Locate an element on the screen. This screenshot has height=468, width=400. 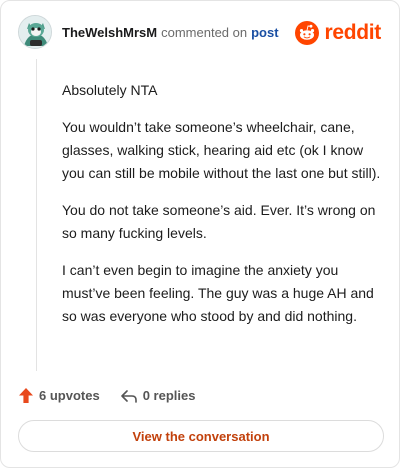
snoo-avatar-icon is located at coordinates (35, 32).